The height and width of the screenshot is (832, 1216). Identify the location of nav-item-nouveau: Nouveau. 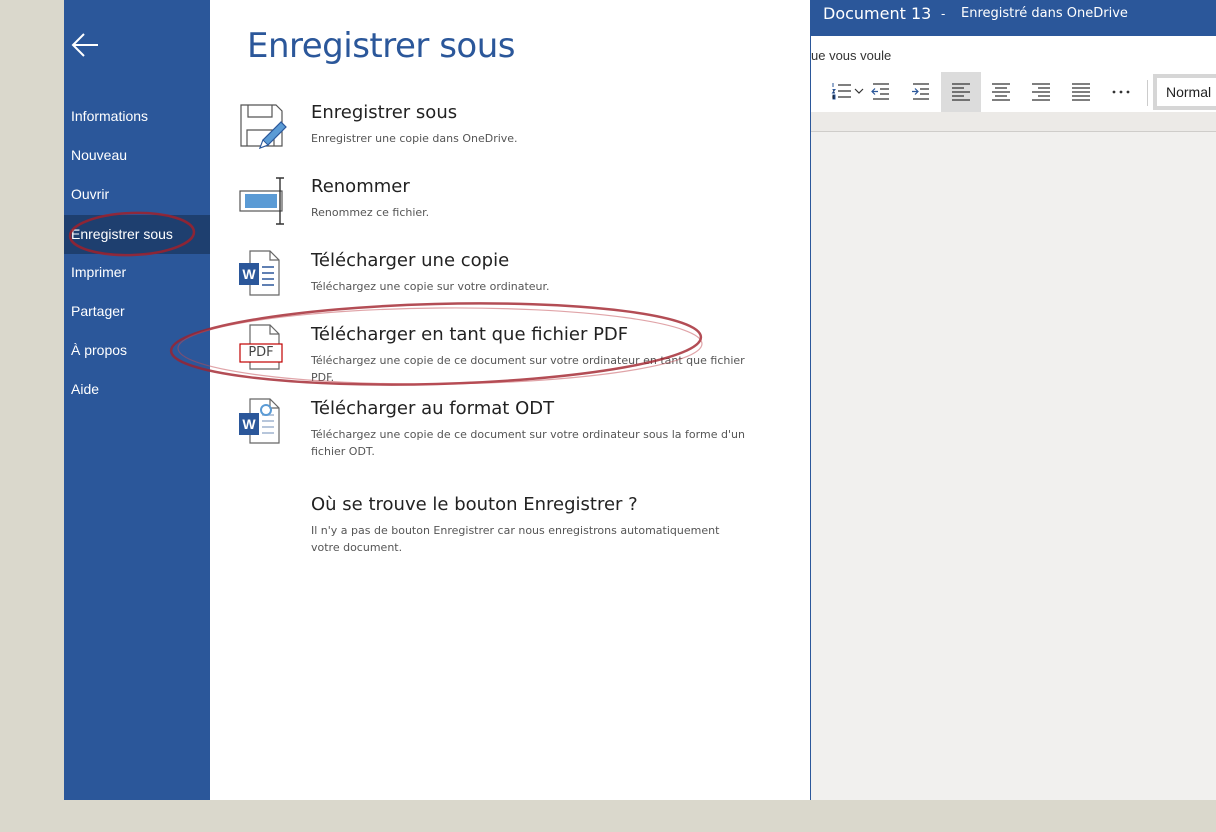
(137, 155).